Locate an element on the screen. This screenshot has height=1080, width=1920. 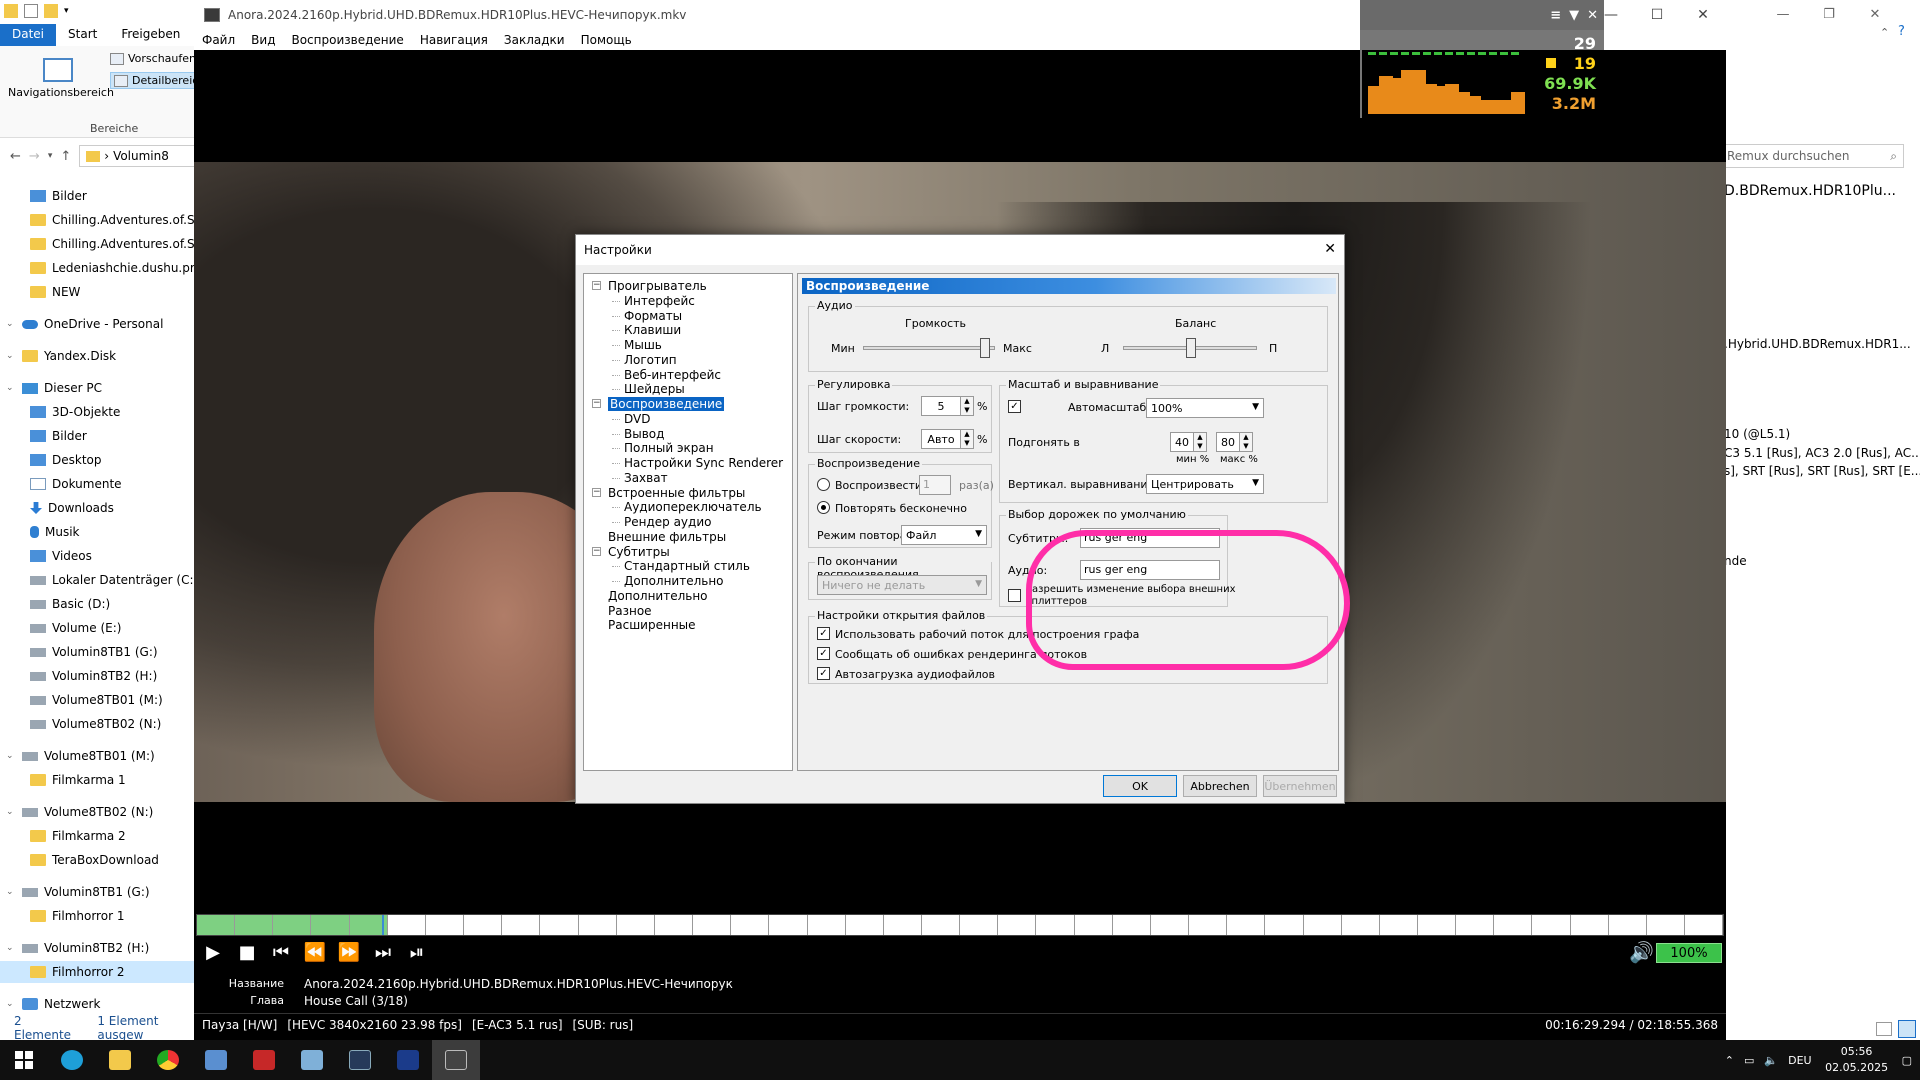
menu-view: Вид is located at coordinates (263, 40).